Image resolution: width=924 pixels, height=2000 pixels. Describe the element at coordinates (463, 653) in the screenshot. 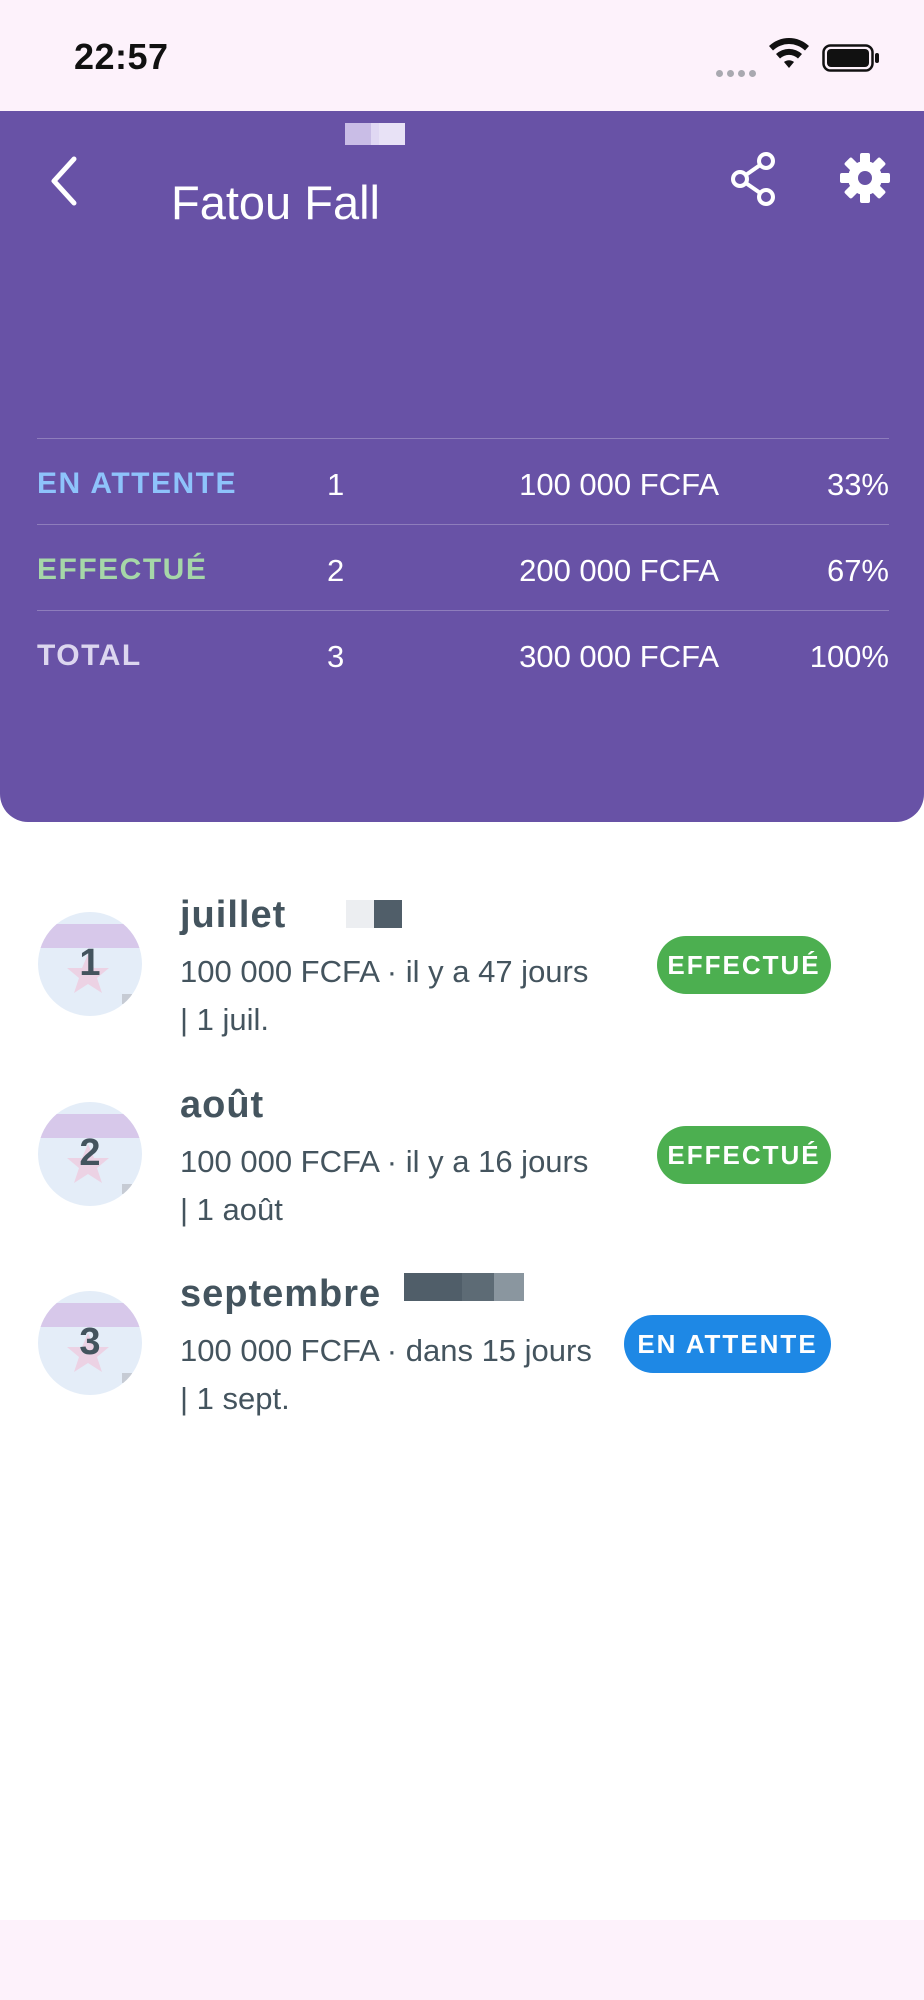

I see `stat-row-total: TOTAL 3 300 000 FCFA 100%` at that location.